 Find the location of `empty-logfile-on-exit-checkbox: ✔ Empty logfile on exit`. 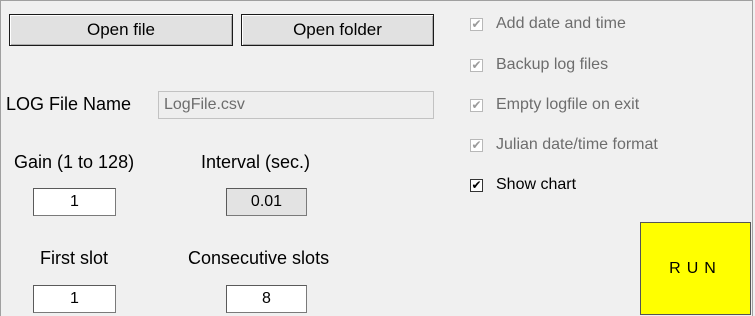

empty-logfile-on-exit-checkbox: ✔ Empty logfile on exit is located at coordinates (554, 105).